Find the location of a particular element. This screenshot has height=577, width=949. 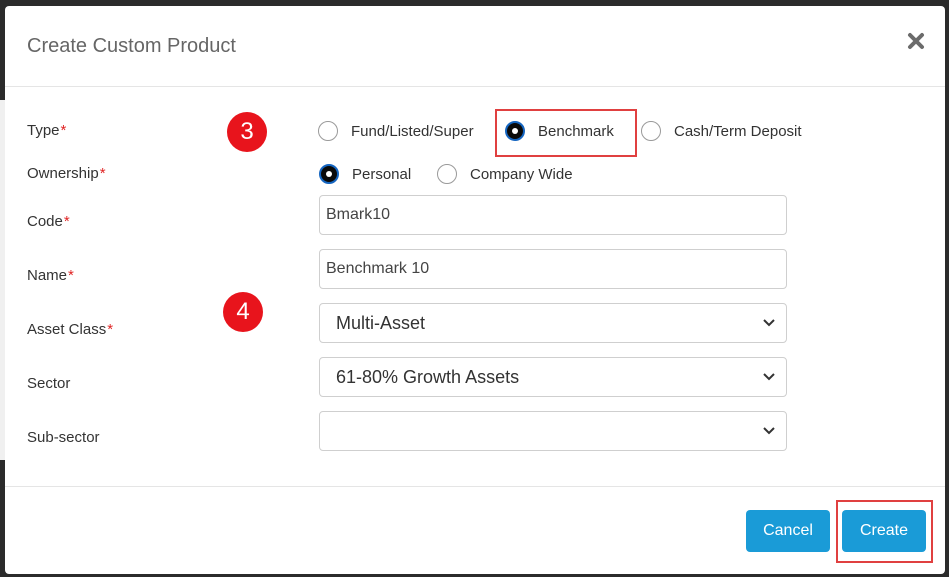

sub-sector-label: Sub-sector is located at coordinates (63, 437).